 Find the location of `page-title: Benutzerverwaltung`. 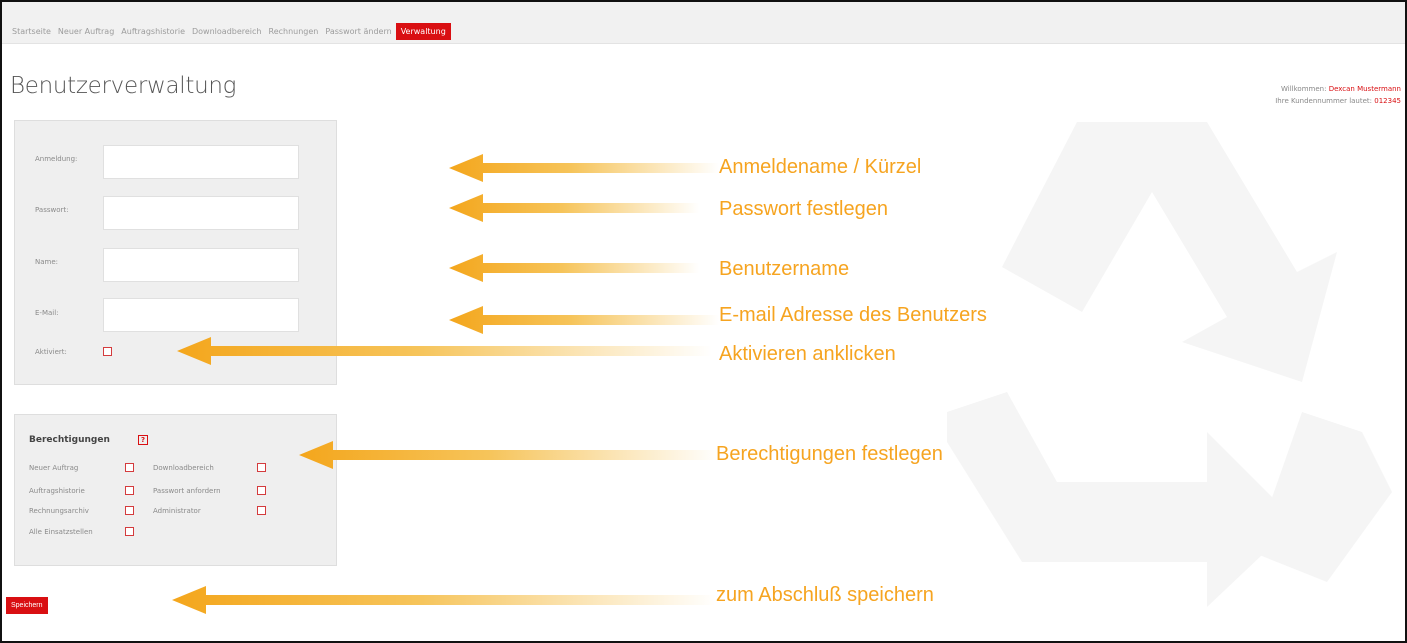

page-title: Benutzerverwaltung is located at coordinates (123, 86).